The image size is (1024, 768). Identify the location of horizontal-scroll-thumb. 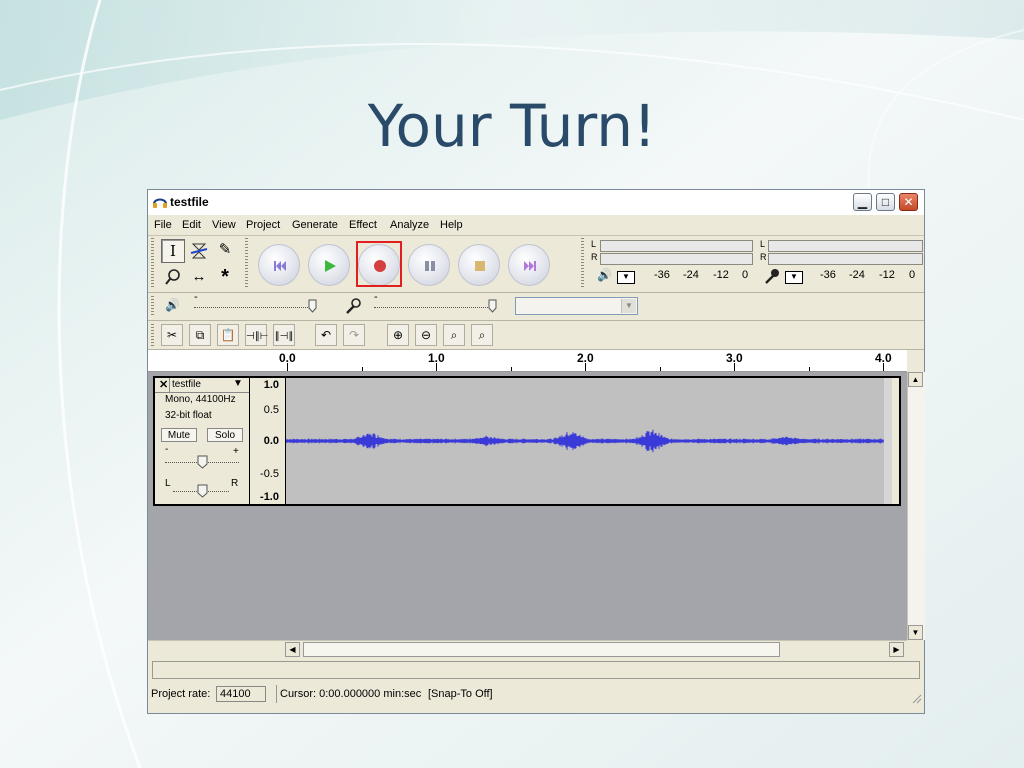
(541, 649).